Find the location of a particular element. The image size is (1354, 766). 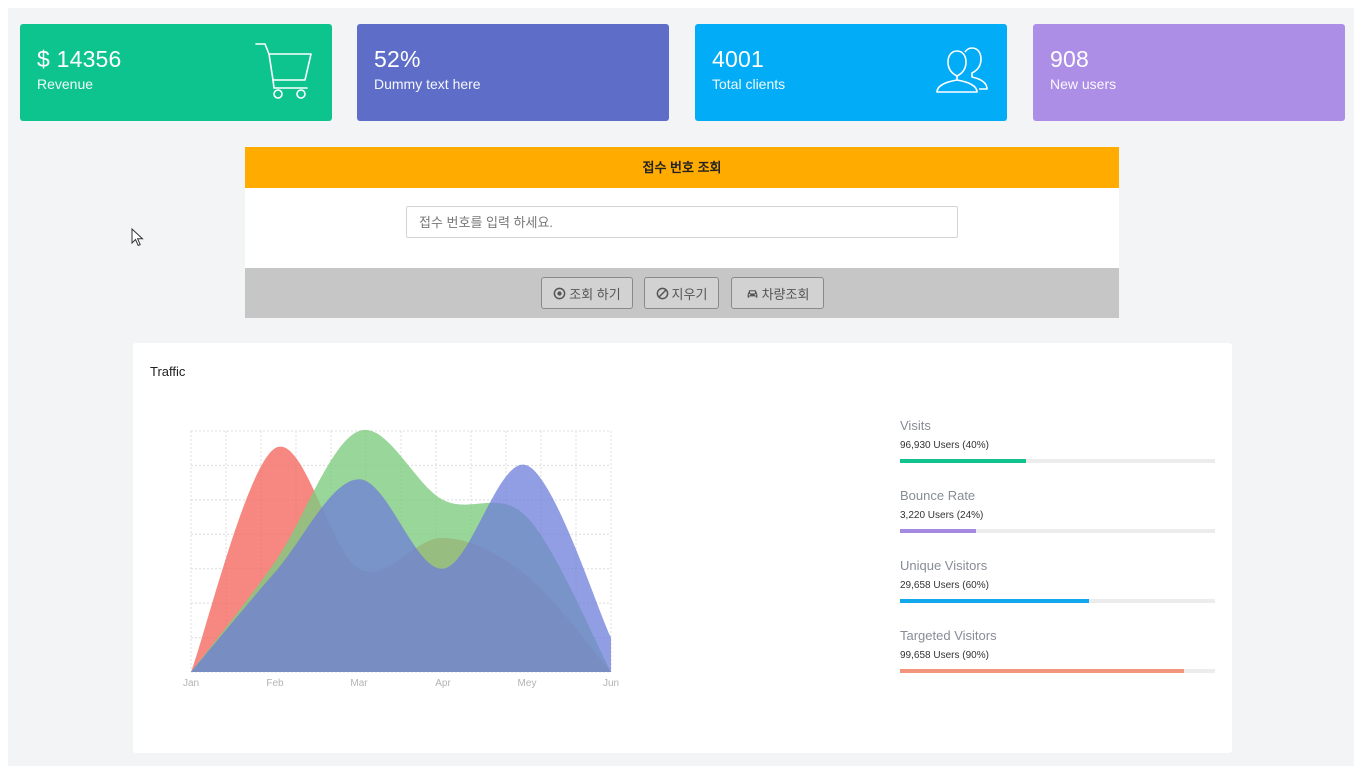

clear-button-label: 지우기 is located at coordinates (689, 294).